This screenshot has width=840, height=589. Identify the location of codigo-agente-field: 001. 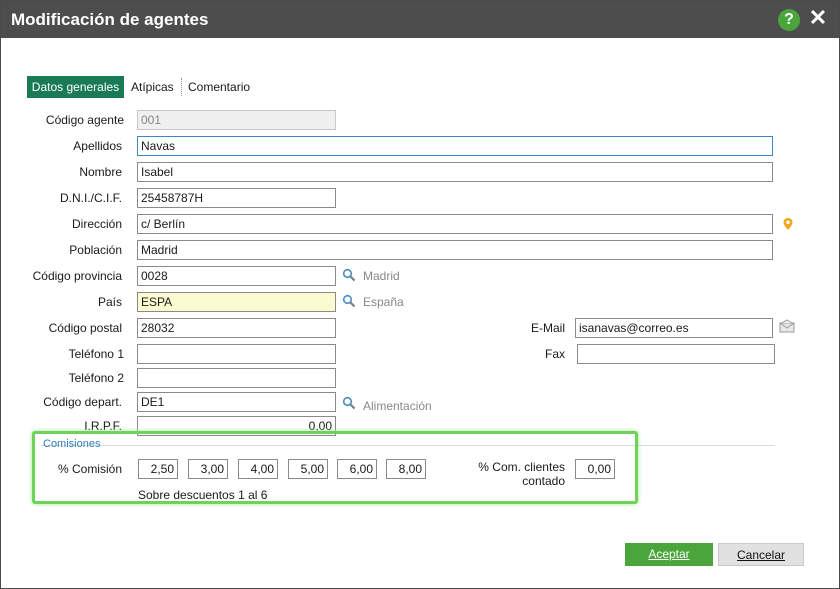
(236, 120).